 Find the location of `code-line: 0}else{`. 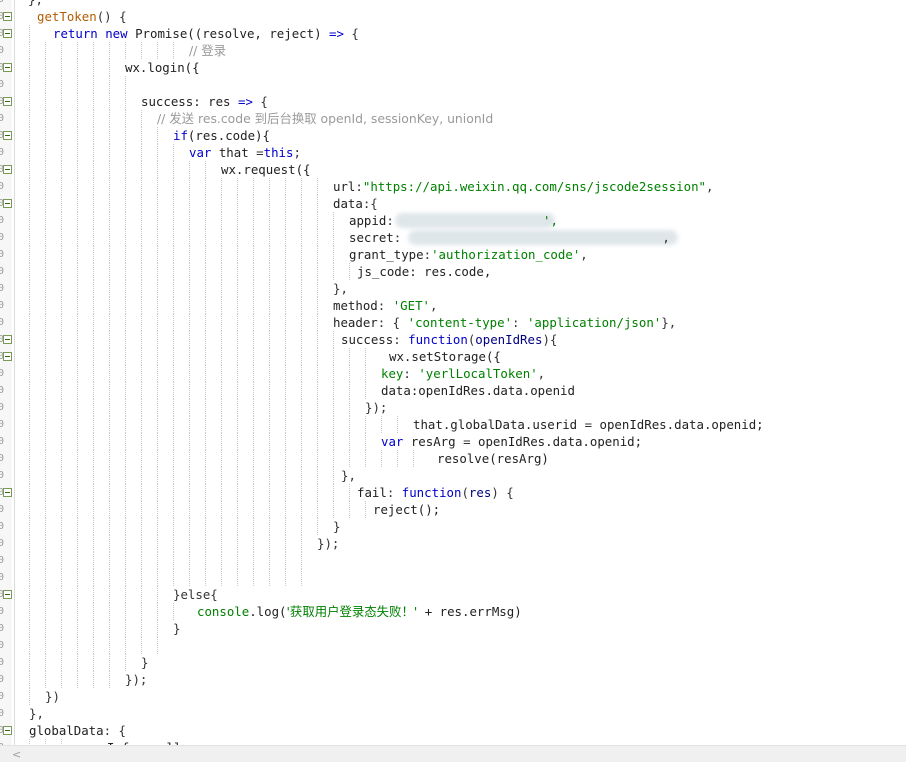

code-line: 0}else{ is located at coordinates (453, 594).